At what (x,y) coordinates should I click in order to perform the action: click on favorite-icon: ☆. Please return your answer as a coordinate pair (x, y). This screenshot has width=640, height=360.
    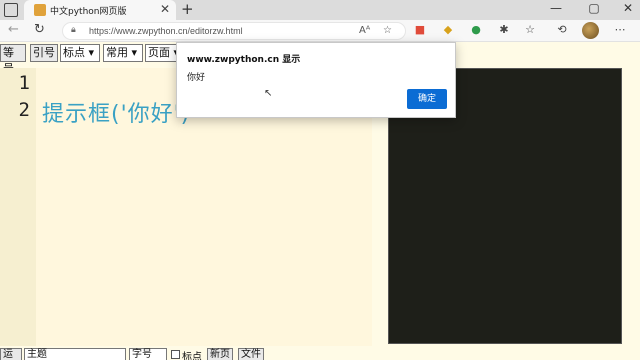
    Looking at the image, I should click on (387, 30).